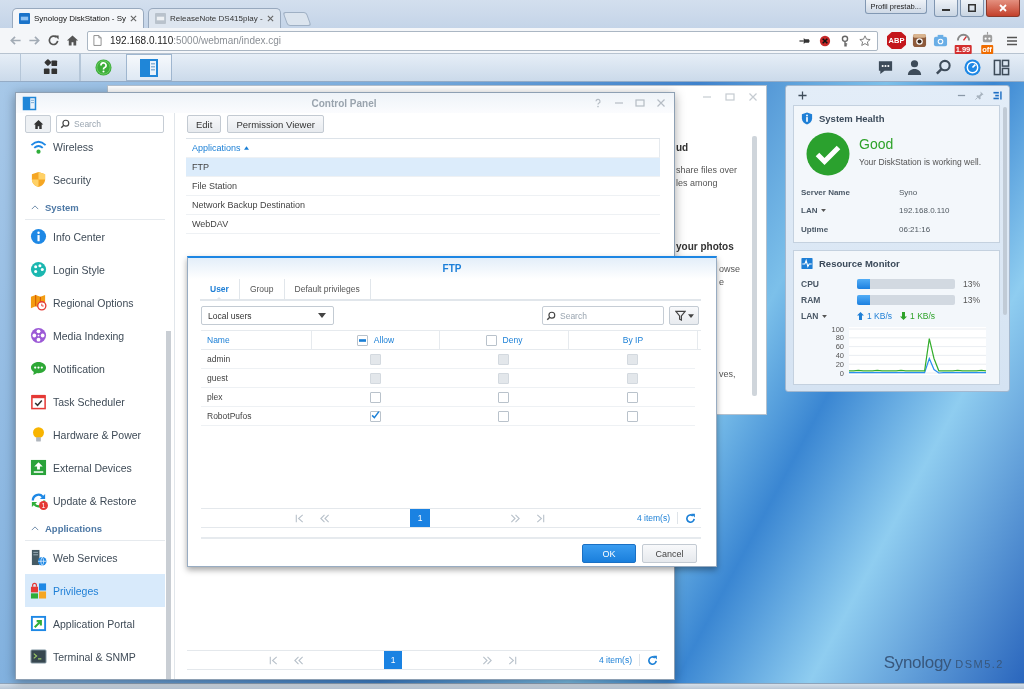 The image size is (1024, 689). Describe the element at coordinates (38, 368) in the screenshot. I see `speech-bubble-icon` at that location.